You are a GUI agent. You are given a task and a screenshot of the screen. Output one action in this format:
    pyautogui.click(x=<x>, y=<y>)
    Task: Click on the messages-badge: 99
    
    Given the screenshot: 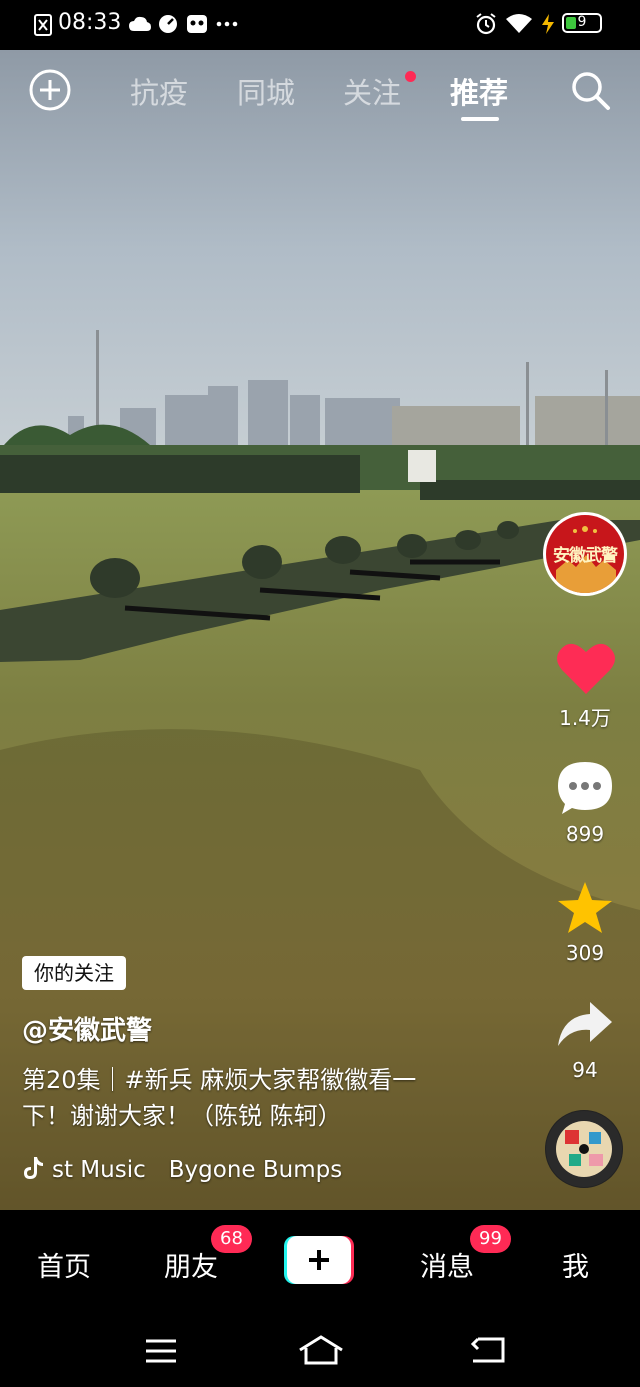 What is the action you would take?
    pyautogui.click(x=490, y=1239)
    